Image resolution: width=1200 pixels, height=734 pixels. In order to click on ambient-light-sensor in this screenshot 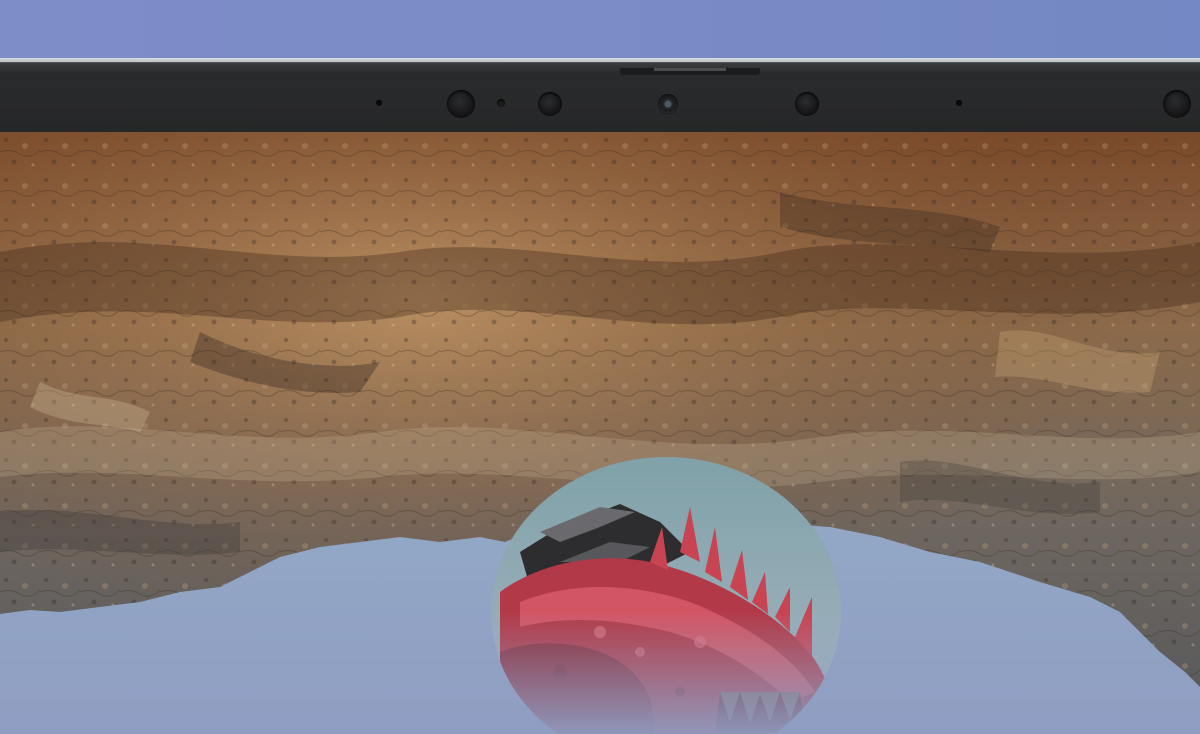, I will do `click(379, 103)`.